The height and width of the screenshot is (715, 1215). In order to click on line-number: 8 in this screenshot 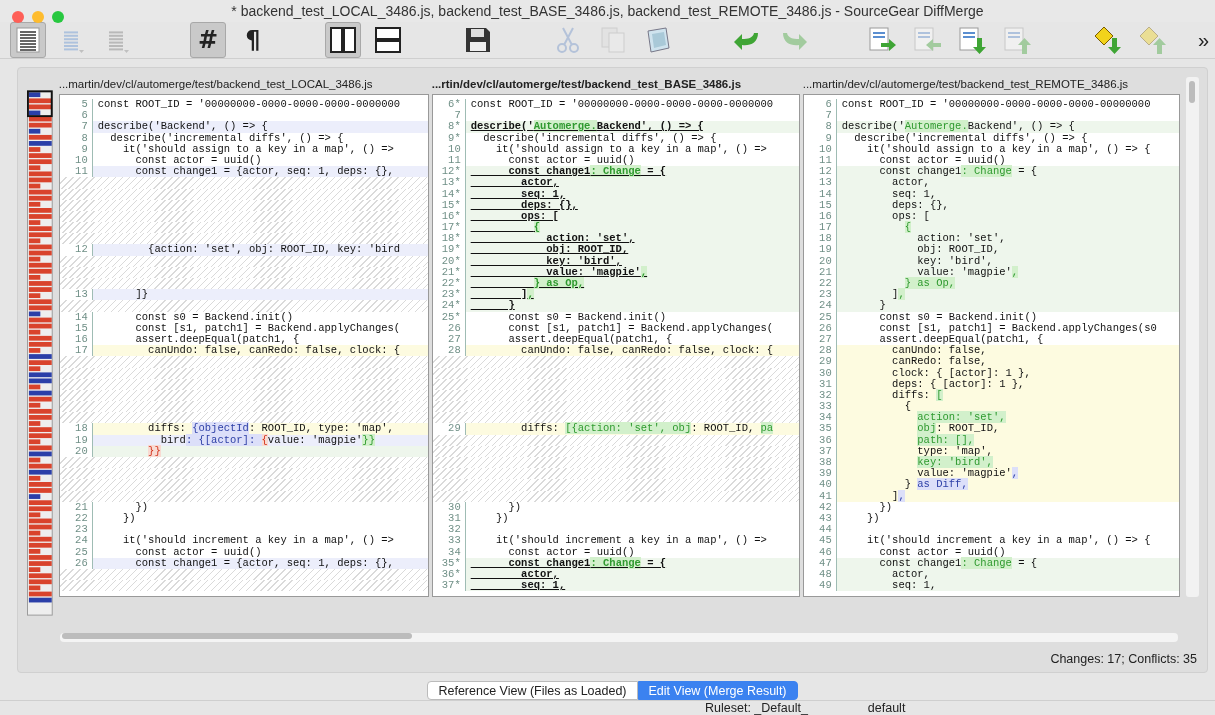, I will do `click(76, 138)`.